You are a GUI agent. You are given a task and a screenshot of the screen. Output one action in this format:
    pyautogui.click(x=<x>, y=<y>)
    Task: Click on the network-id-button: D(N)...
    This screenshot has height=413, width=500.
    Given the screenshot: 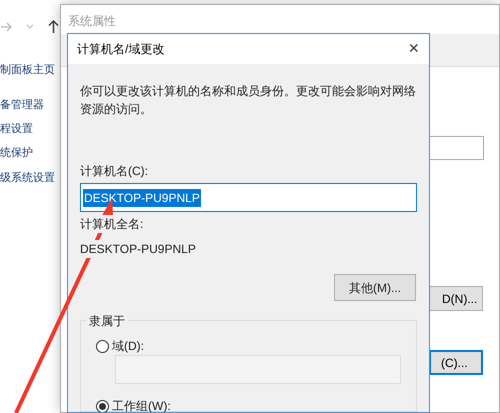 What is the action you would take?
    pyautogui.click(x=456, y=298)
    